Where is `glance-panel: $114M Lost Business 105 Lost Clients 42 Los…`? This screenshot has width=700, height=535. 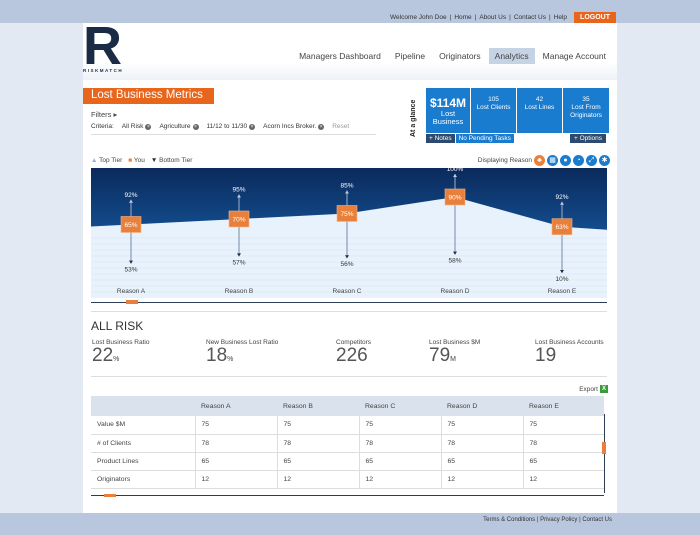
glance-panel: $114M Lost Business 105 Lost Clients 42 Los… is located at coordinates (517, 110).